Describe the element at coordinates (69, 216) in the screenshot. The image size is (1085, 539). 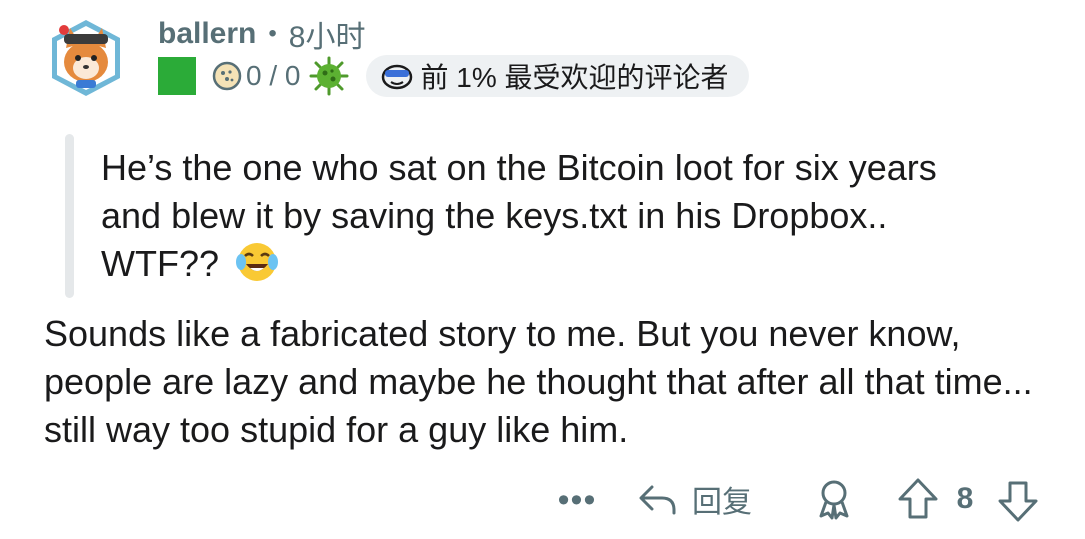
I see `quote-bar` at that location.